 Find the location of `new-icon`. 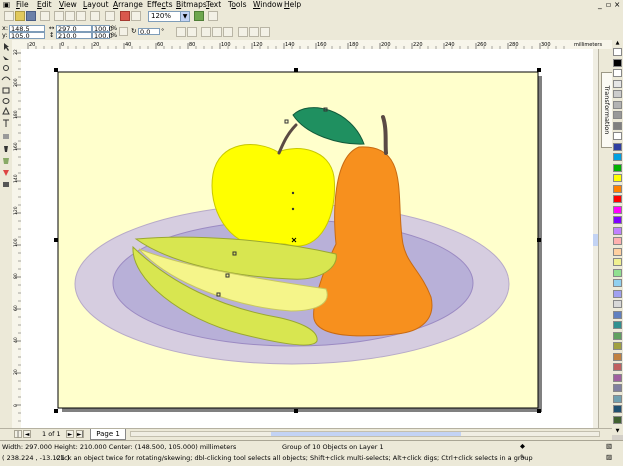

new-icon is located at coordinates (9, 16).